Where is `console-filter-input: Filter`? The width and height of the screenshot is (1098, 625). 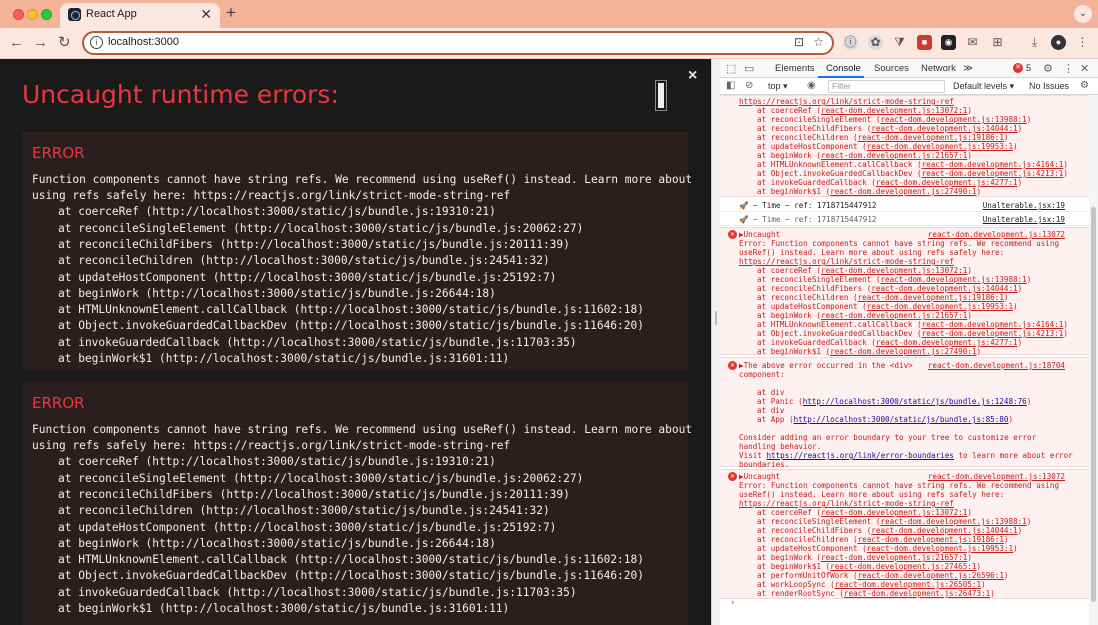
console-filter-input: Filter is located at coordinates (886, 86).